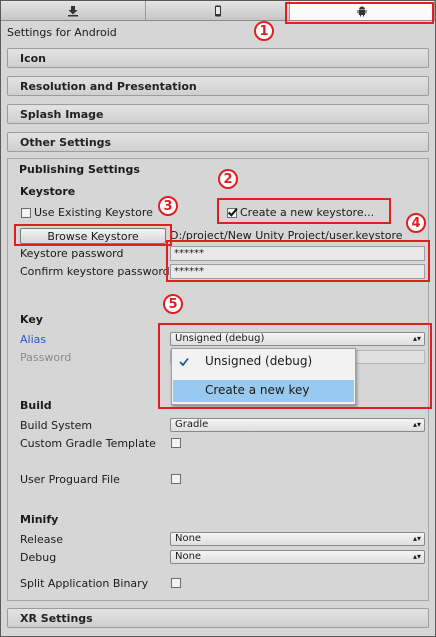  I want to click on build-system-dropdown: Gradle ▴▾, so click(297, 425).